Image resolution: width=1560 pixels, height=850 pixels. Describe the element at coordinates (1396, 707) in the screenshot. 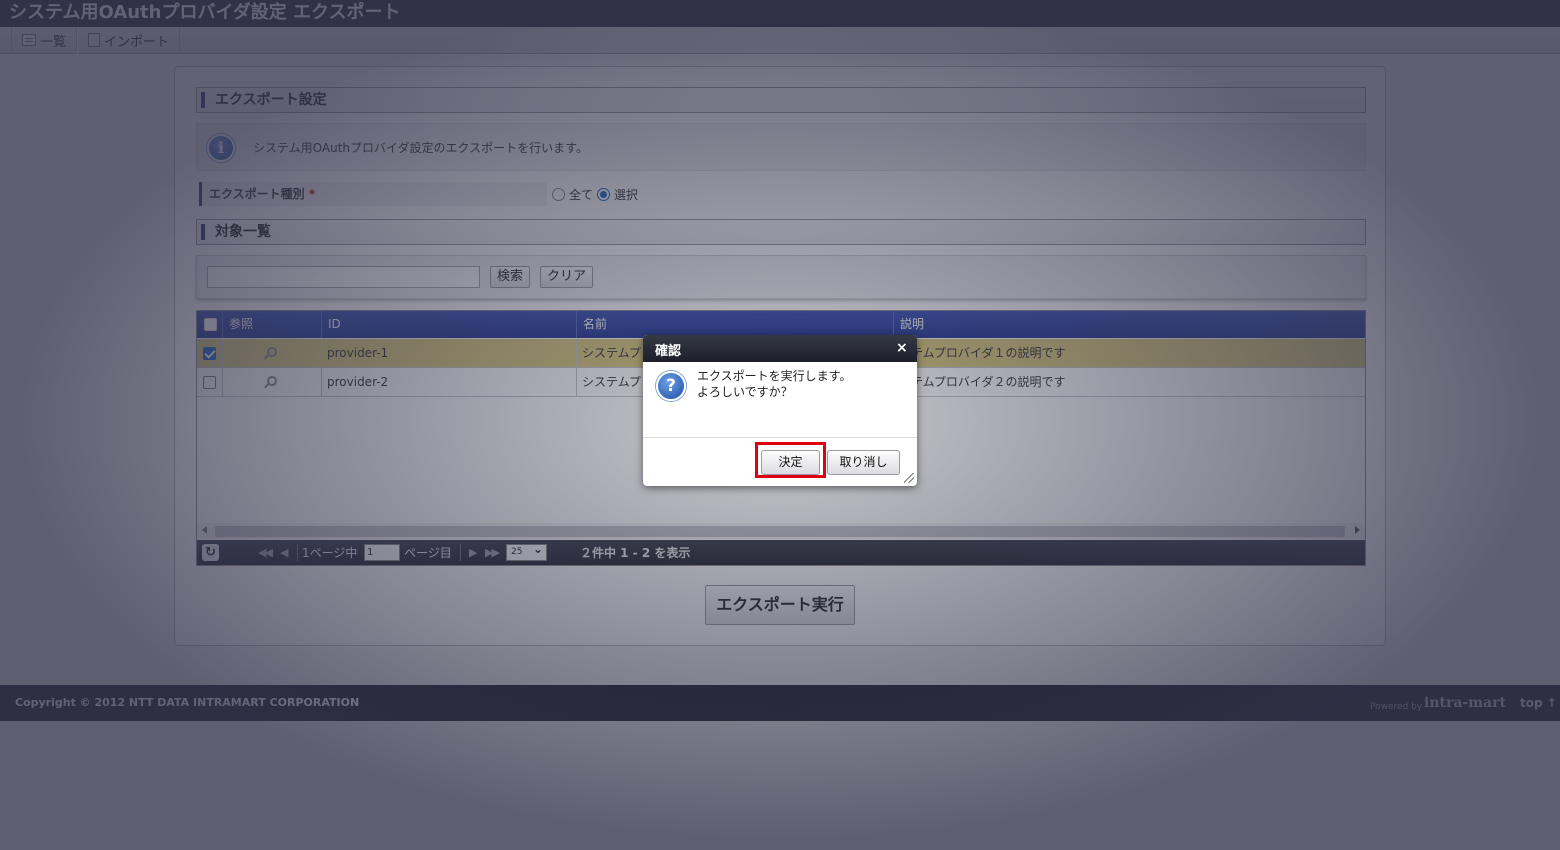

I see `powered-by-text: Powered by` at that location.